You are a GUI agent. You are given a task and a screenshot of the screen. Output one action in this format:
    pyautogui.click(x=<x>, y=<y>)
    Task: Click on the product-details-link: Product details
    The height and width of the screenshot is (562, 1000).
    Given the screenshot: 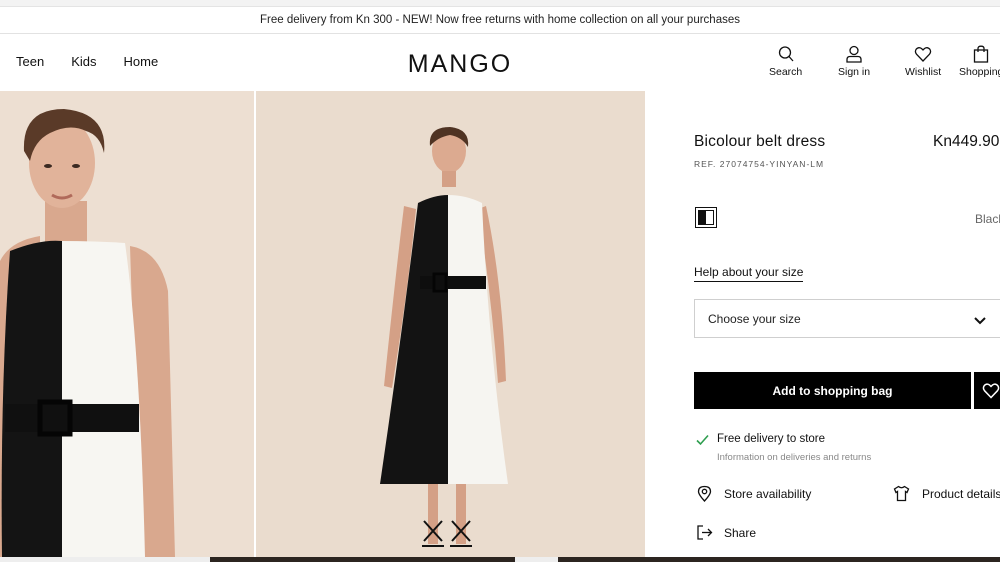 What is the action you would take?
    pyautogui.click(x=961, y=494)
    